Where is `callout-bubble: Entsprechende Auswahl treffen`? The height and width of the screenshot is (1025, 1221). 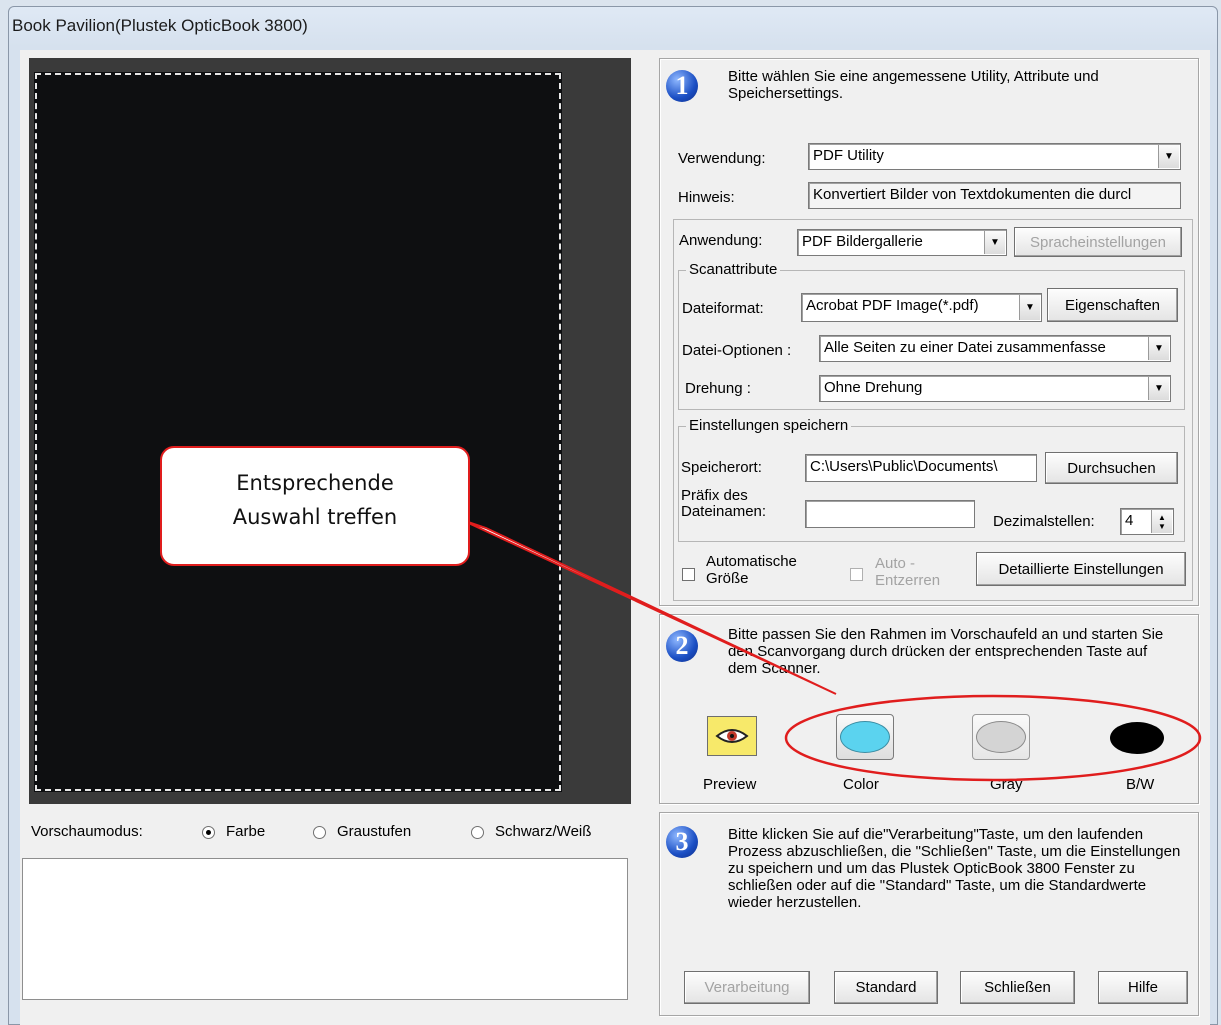
callout-bubble: Entsprechende Auswahl treffen is located at coordinates (315, 506).